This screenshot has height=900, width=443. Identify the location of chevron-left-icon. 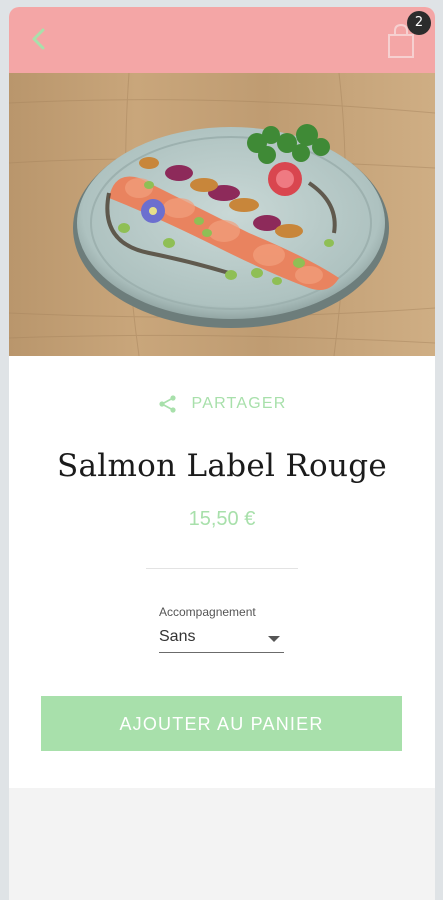
(38, 39).